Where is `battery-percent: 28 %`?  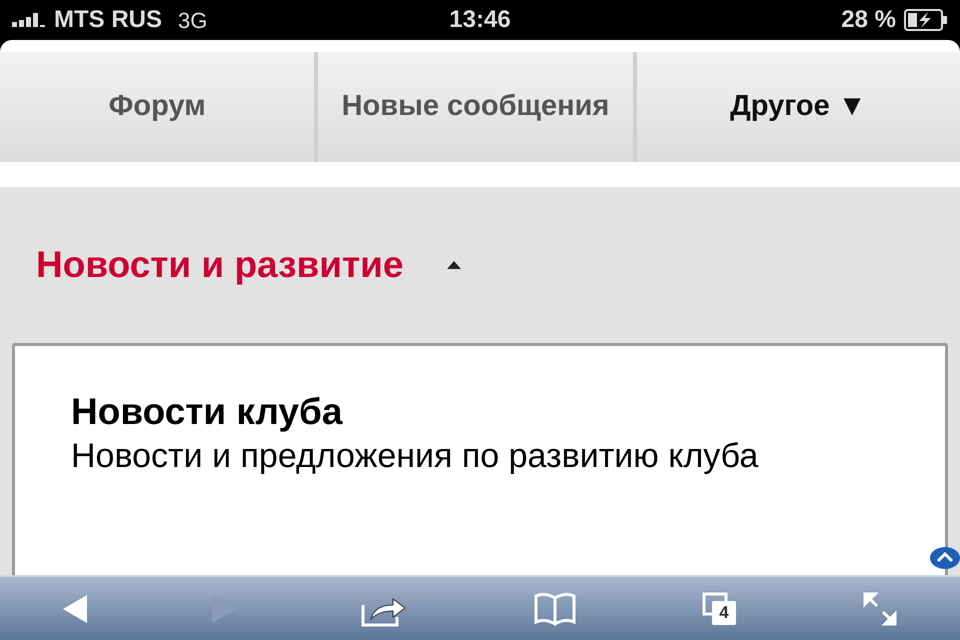
battery-percent: 28 % is located at coordinates (868, 20).